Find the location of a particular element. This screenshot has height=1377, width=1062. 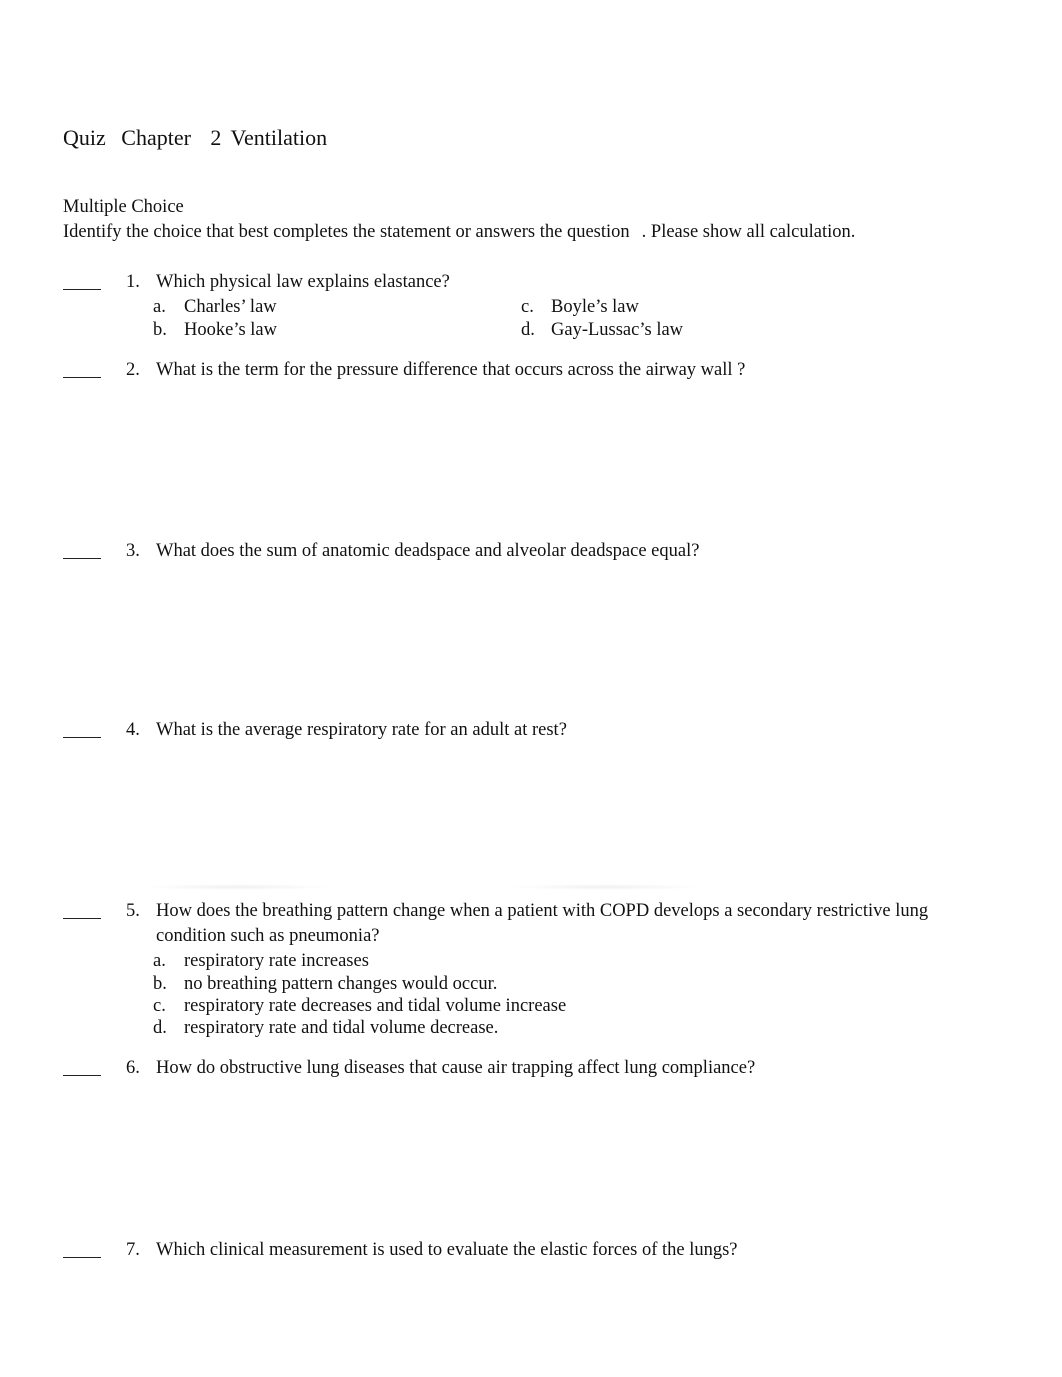

question-text: Which physical law explains elastance? is located at coordinates (303, 282).